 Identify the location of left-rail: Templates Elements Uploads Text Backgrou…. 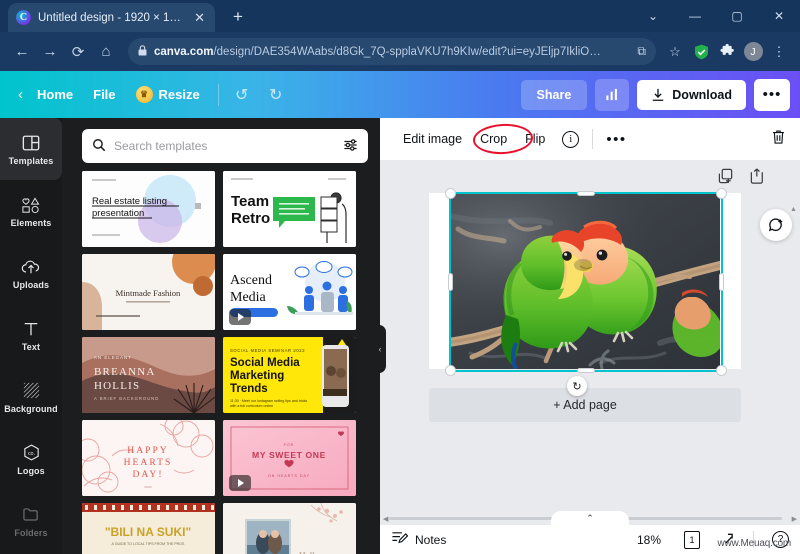
(31, 336).